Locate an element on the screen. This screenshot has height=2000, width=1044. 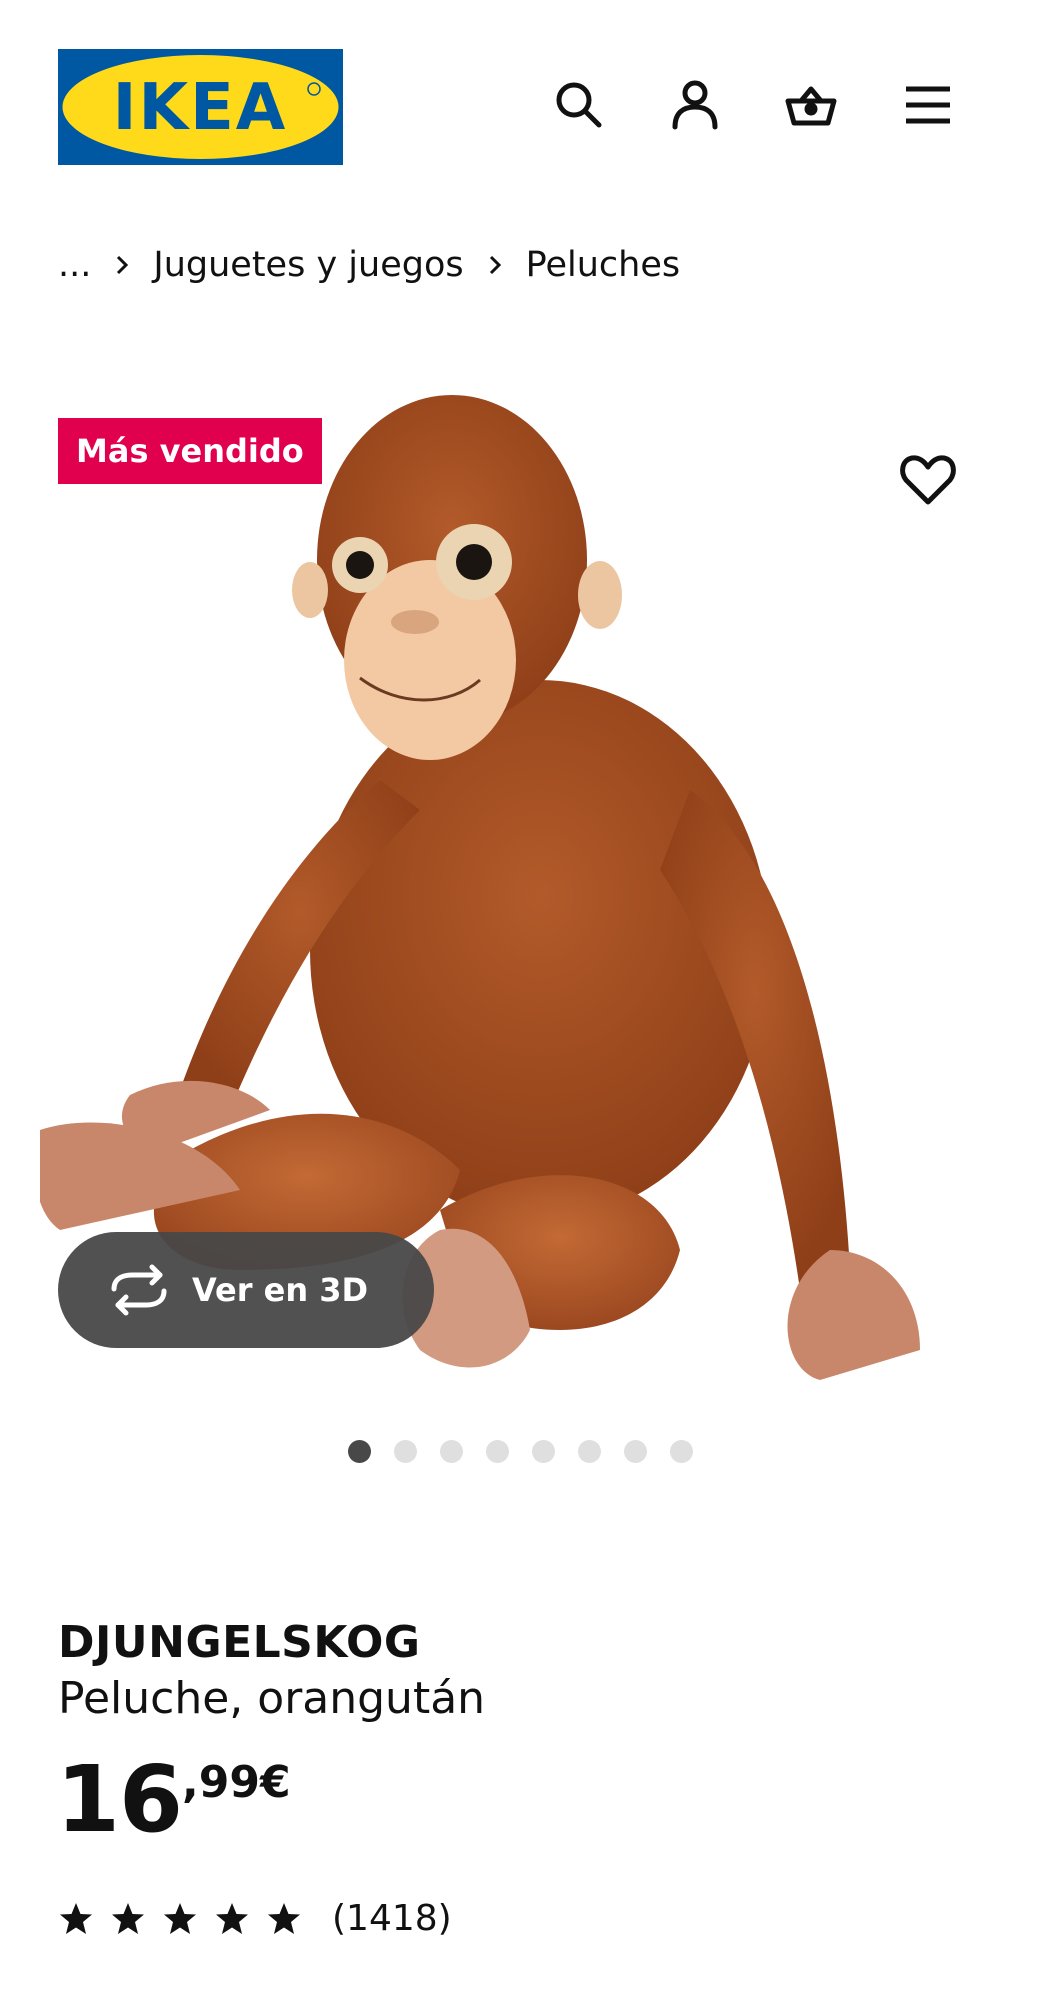
menu-icon is located at coordinates (928, 105).